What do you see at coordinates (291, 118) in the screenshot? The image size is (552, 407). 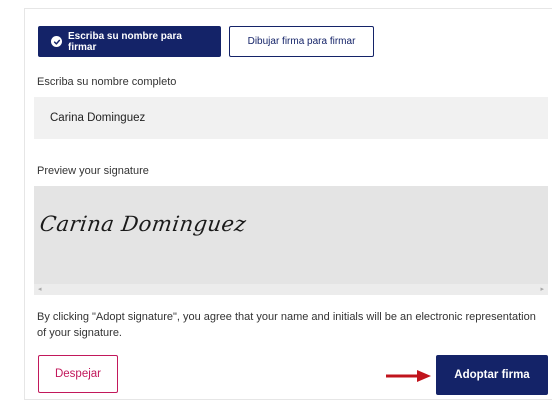 I see `full-name-input` at bounding box center [291, 118].